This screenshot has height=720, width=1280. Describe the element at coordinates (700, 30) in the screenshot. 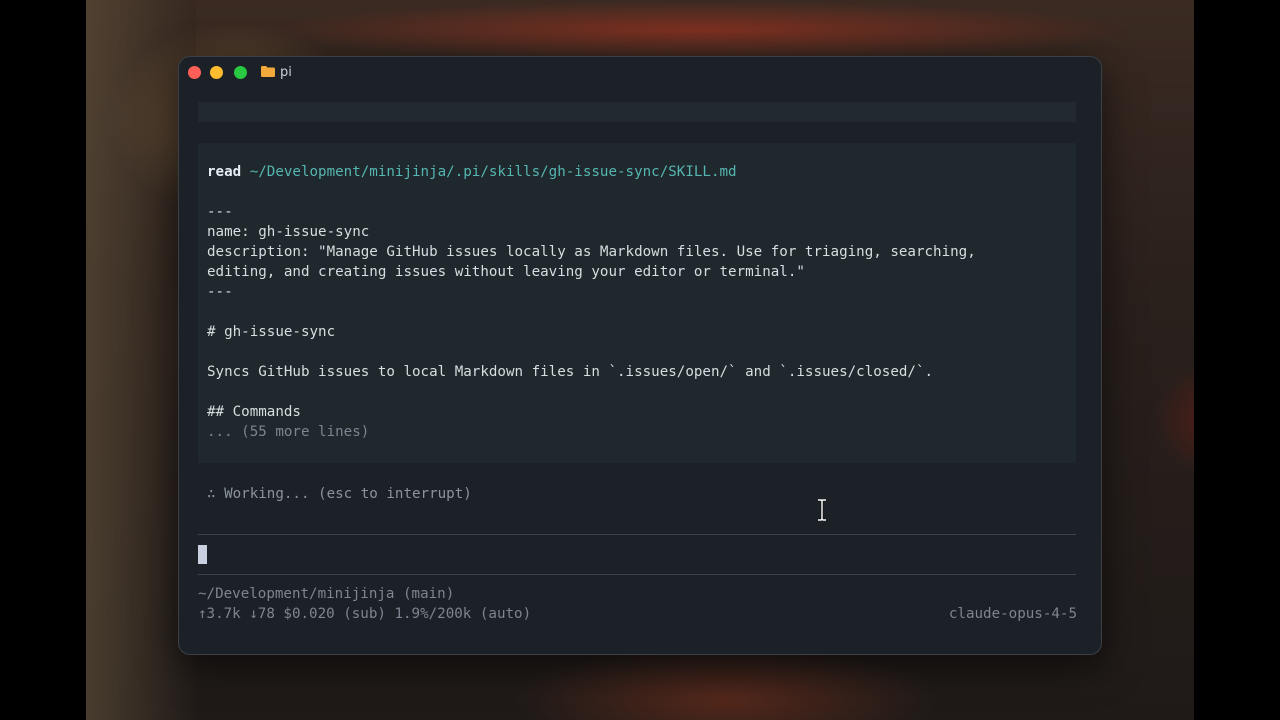

I see `neon-glow` at that location.